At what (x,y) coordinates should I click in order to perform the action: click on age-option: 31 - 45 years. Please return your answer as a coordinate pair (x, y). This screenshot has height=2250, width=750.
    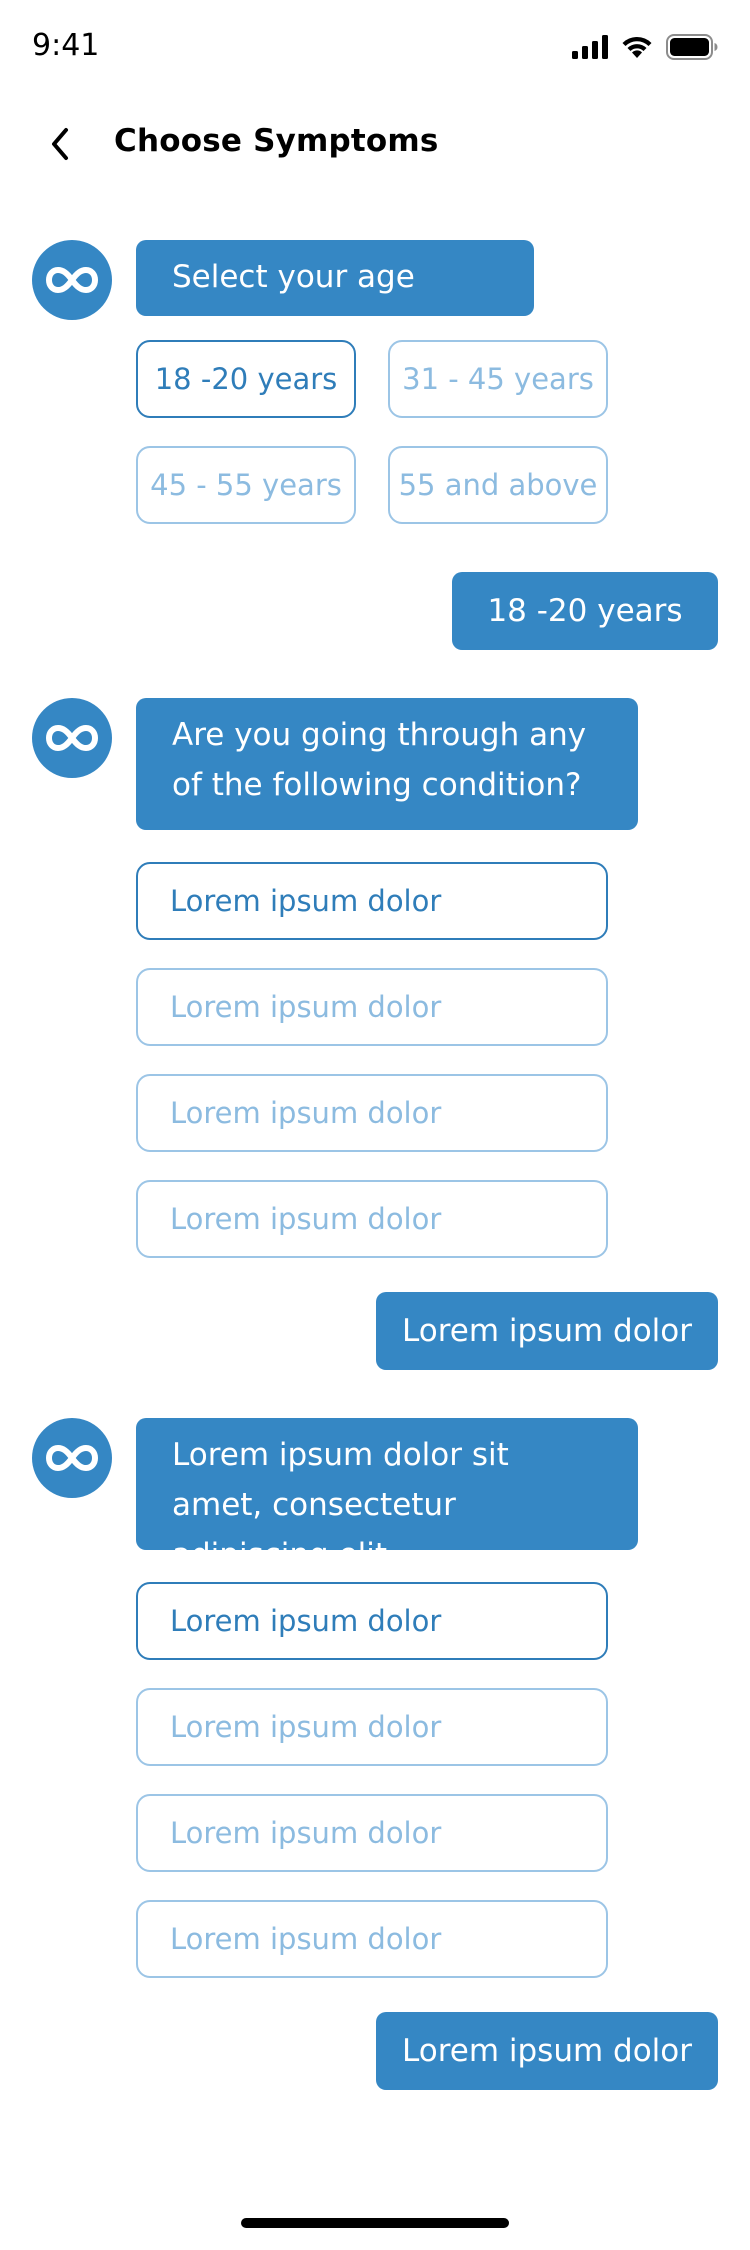
    Looking at the image, I should click on (498, 379).